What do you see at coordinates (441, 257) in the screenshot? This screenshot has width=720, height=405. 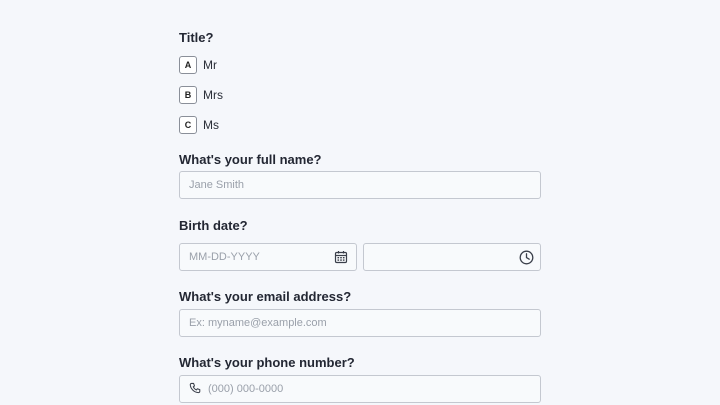 I see `birth-time-input` at bounding box center [441, 257].